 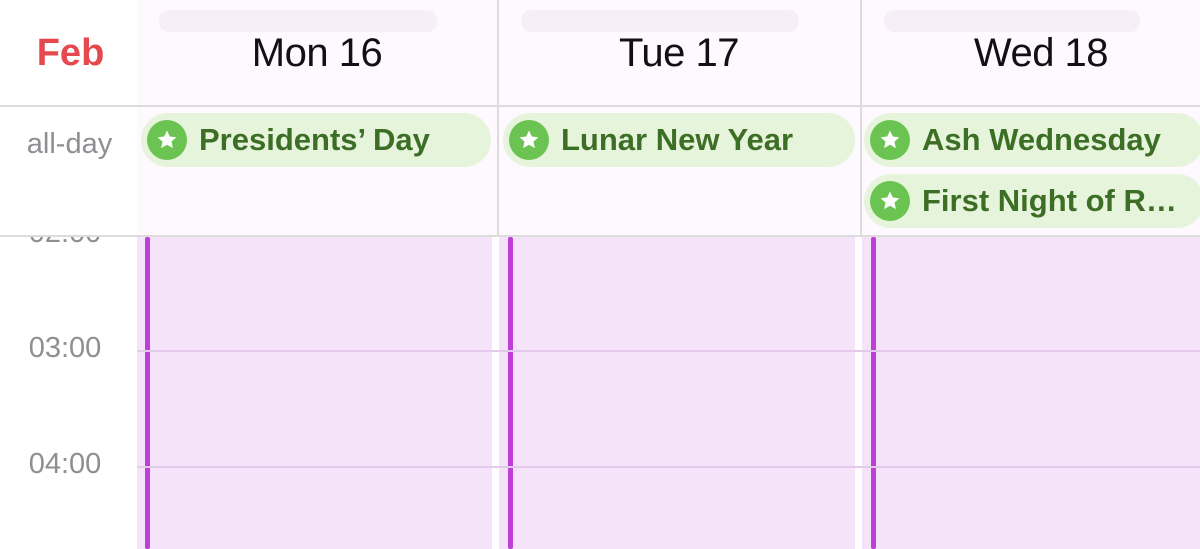 What do you see at coordinates (317, 171) in the screenshot?
I see `all-day-cell-mon: Presidents’ Day` at bounding box center [317, 171].